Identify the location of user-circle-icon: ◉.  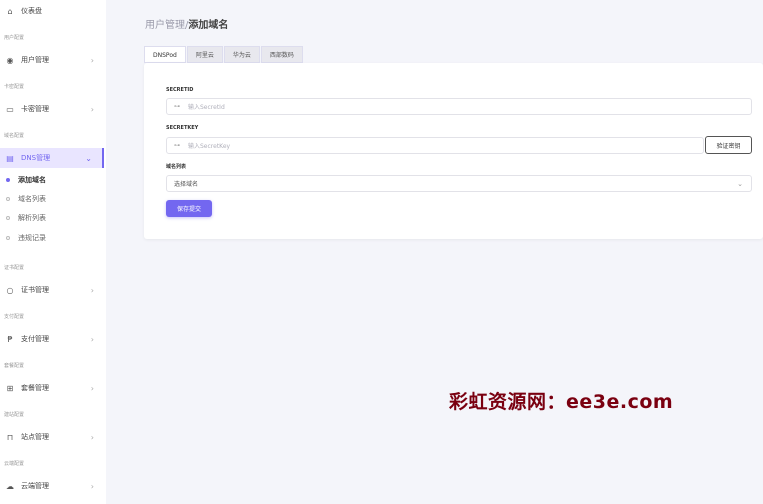
(10, 60).